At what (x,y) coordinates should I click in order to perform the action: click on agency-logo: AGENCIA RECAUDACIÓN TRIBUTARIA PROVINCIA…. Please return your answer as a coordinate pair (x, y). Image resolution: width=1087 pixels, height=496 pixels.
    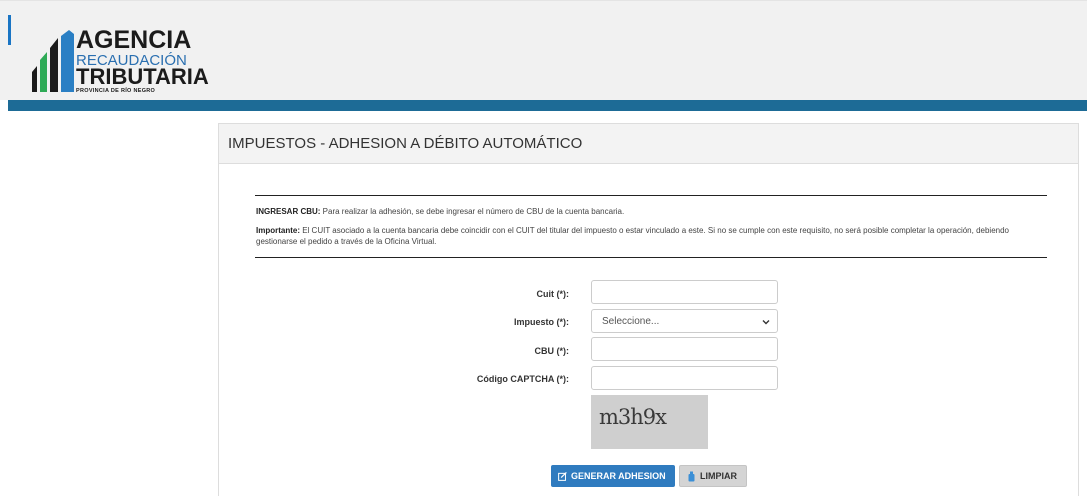
    Looking at the image, I should click on (119, 61).